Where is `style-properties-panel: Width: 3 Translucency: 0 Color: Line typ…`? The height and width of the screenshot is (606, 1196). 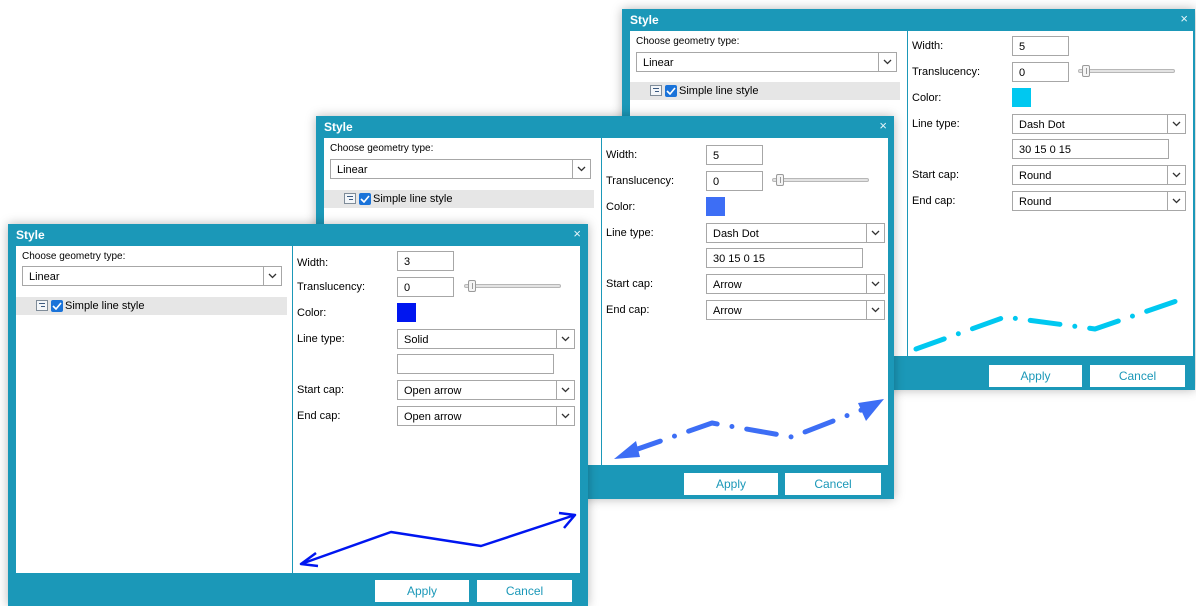
style-properties-panel: Width: 3 Translucency: 0 Color: Line typ… is located at coordinates (436, 409).